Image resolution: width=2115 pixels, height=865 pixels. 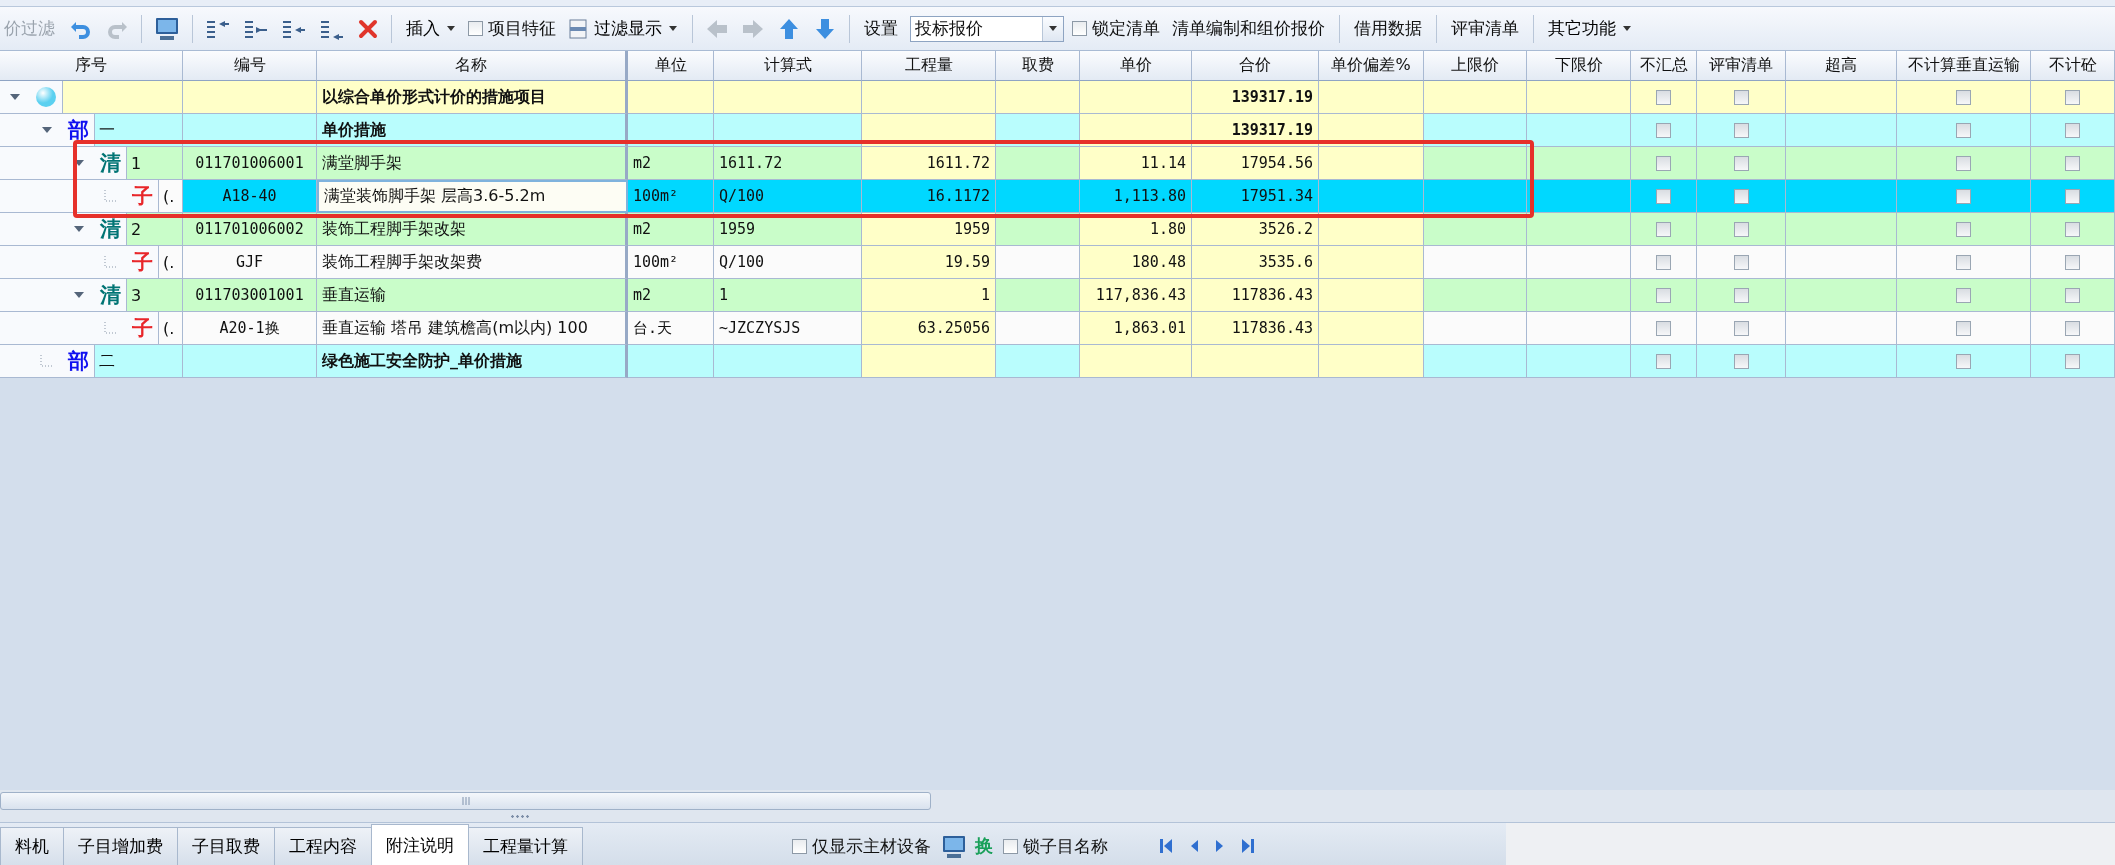 I want to click on splitter-grip, so click(x=520, y=816).